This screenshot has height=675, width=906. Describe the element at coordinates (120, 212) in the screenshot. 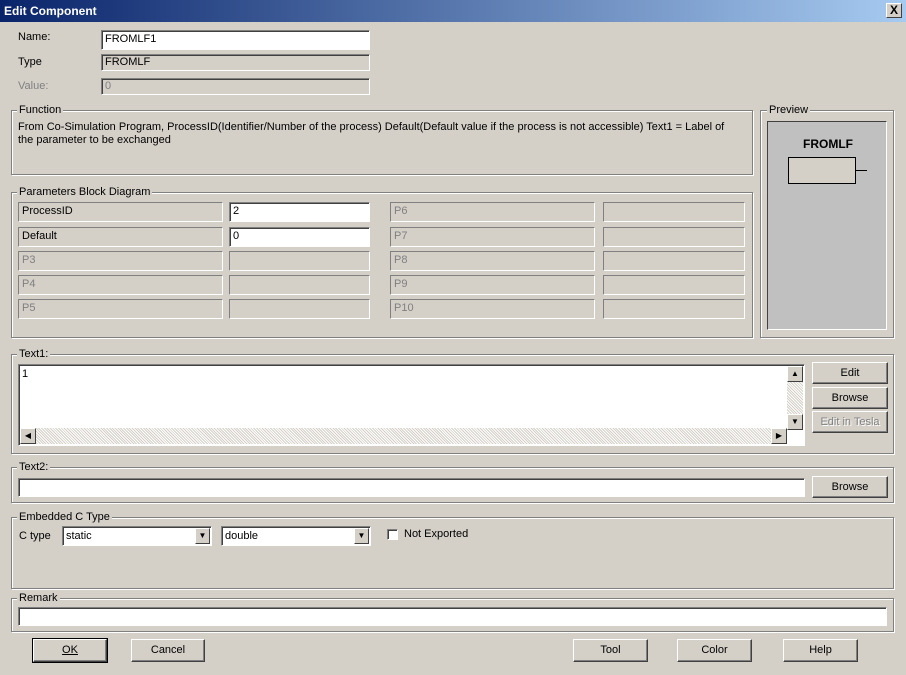

I see `param-label-processid: ProcessID` at that location.